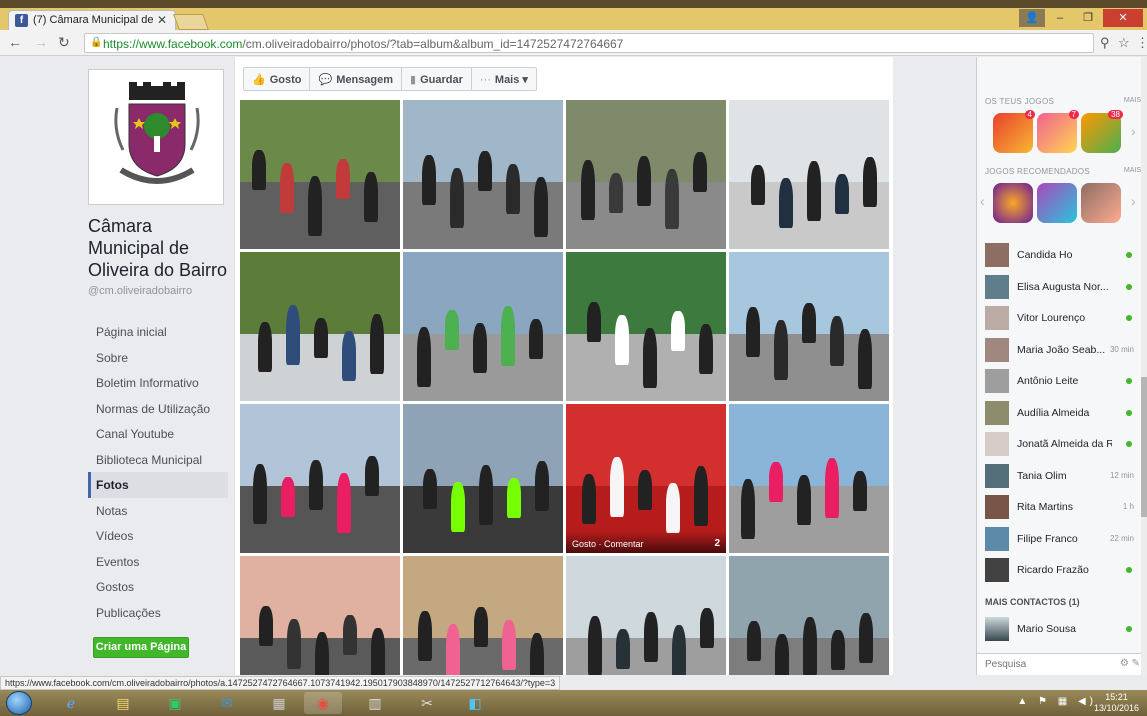 The image size is (1147, 716). I want to click on slither-game-icon, so click(1013, 203).